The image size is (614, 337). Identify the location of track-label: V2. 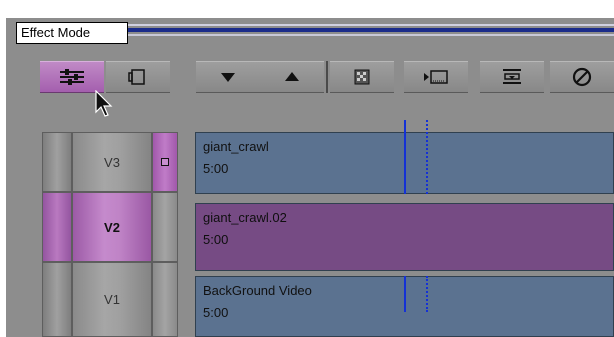
(112, 227).